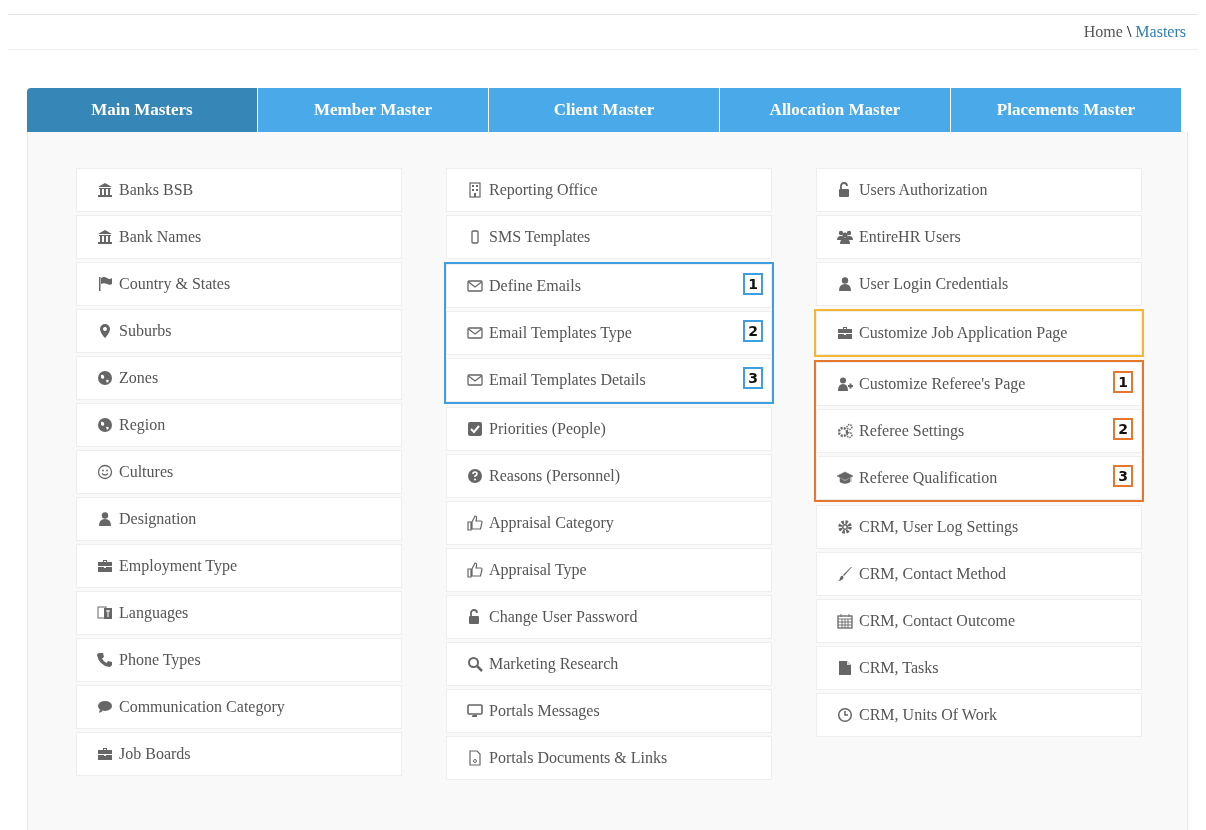 The image size is (1206, 830). Describe the element at coordinates (845, 384) in the screenshot. I see `add-user-icon` at that location.